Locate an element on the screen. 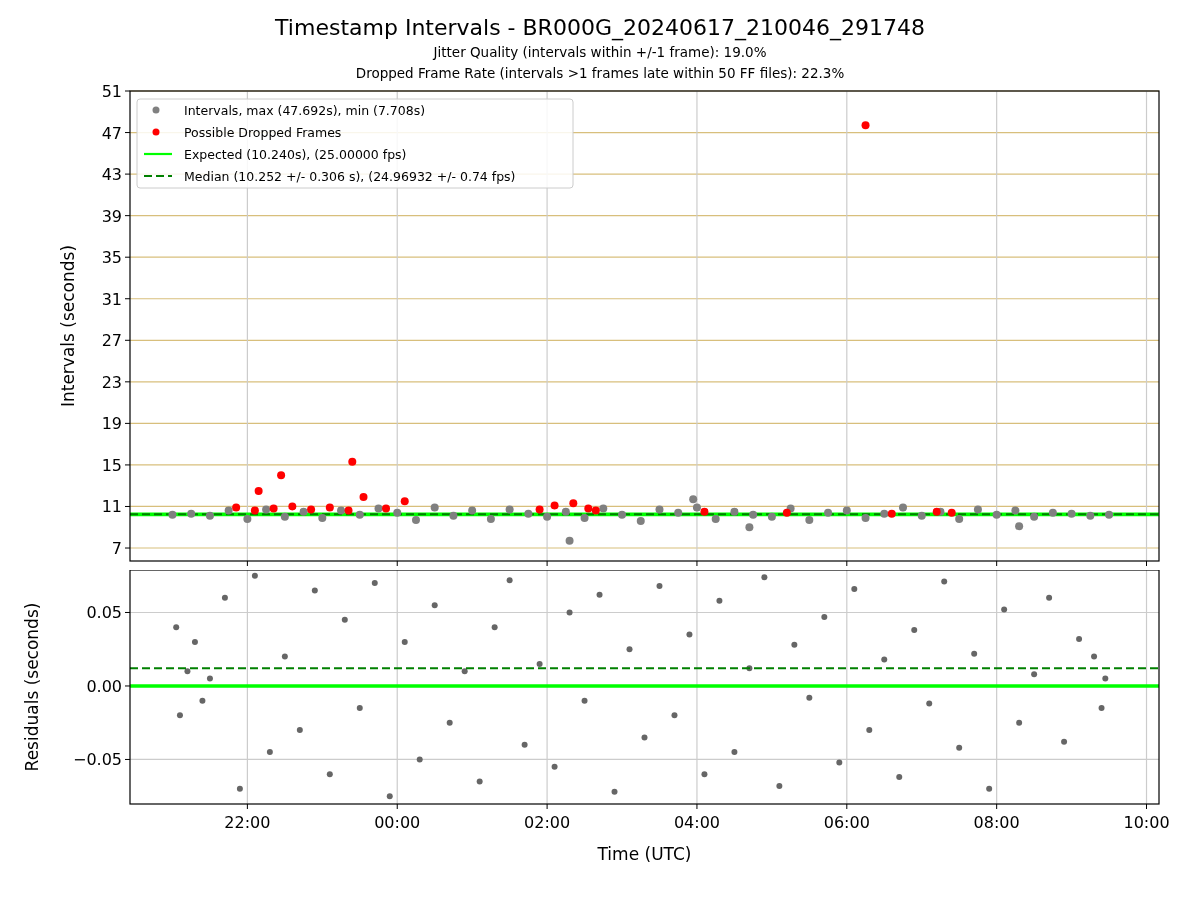 Image resolution: width=1200 pixels, height=900 pixels. axis-tick-label: 39 is located at coordinates (111, 216).